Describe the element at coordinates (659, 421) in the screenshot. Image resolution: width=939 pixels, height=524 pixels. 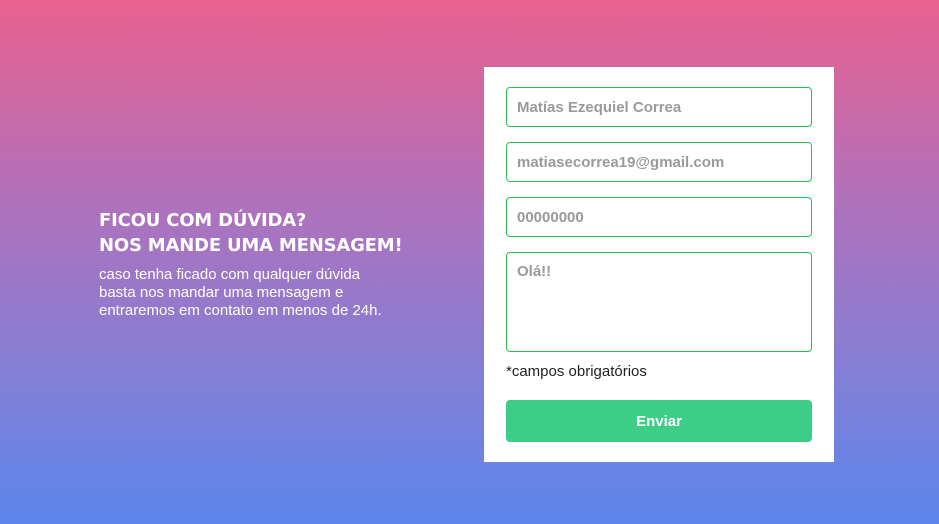
I see `send-button: Enviar` at that location.